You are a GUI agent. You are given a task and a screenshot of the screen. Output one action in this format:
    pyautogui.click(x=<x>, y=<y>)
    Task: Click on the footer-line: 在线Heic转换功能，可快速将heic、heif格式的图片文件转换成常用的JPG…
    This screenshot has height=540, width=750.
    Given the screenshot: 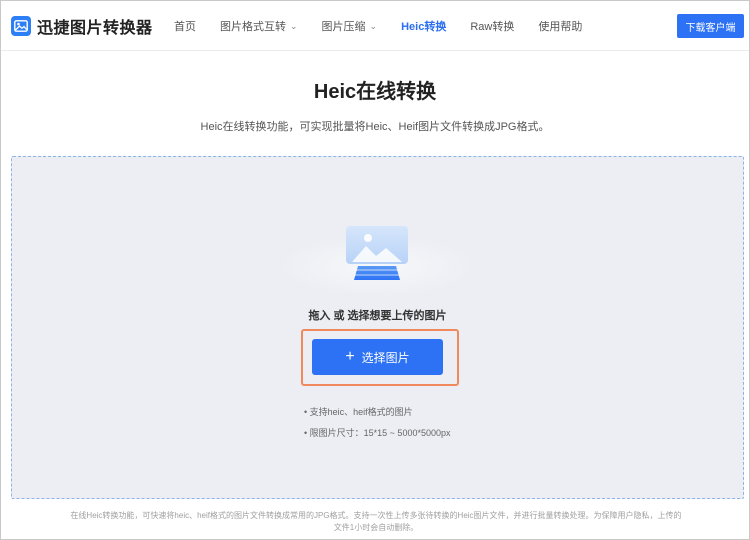 What is the action you would take?
    pyautogui.click(x=376, y=515)
    